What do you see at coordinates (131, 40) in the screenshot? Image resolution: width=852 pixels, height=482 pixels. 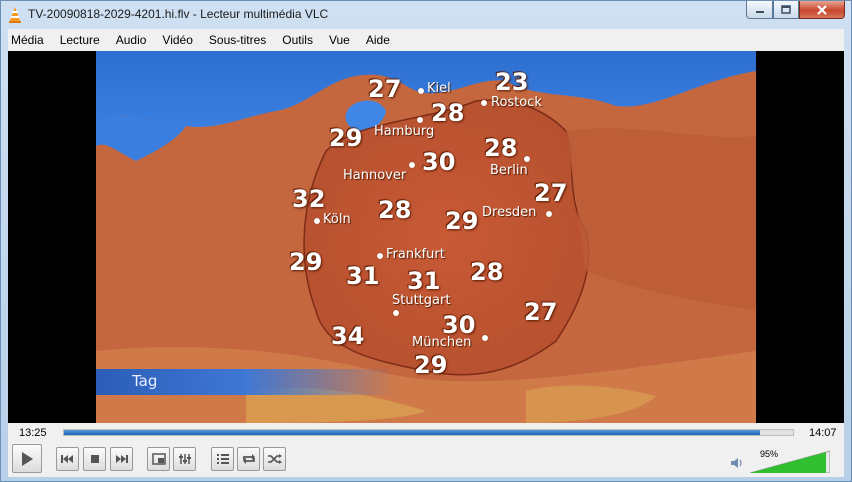 I see `menu-audio: Audio` at bounding box center [131, 40].